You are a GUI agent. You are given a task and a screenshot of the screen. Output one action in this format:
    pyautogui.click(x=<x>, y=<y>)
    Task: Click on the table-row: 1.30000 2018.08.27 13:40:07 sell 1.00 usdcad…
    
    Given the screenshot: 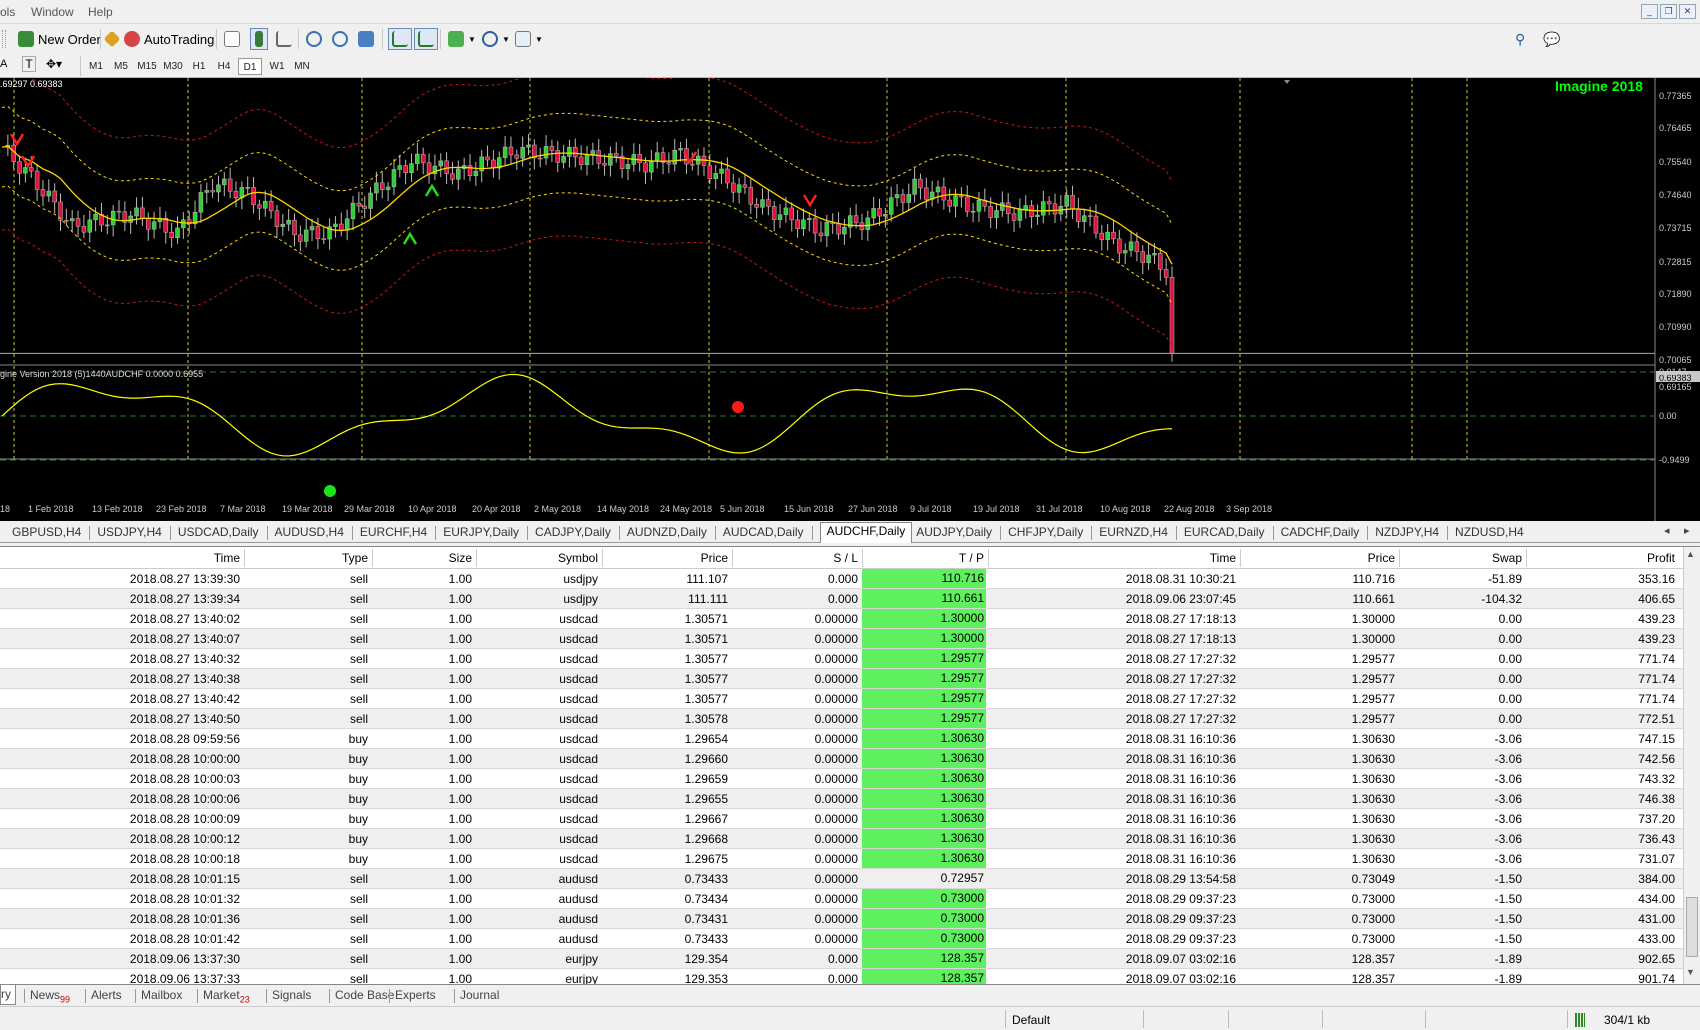 What is the action you would take?
    pyautogui.click(x=841, y=639)
    